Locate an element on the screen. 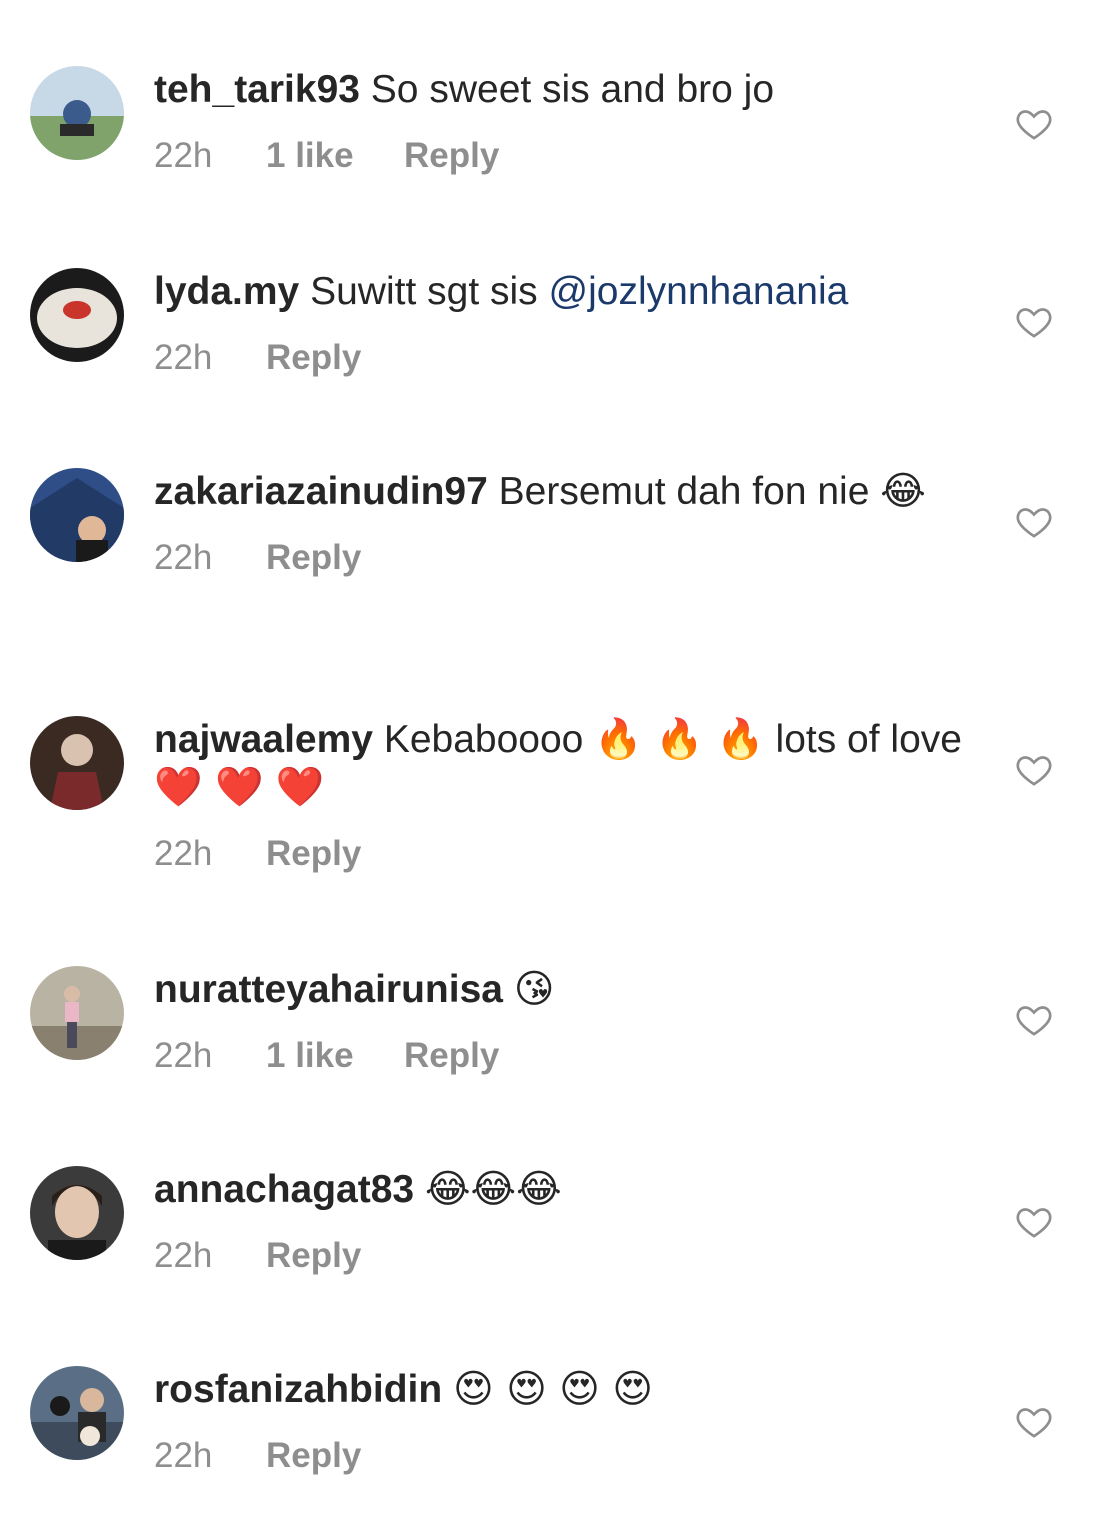 The width and height of the screenshot is (1118, 1532). comment-body: rosfanizahbidin 😍 😍 😍 😍 22h Reply is located at coordinates (559, 1421).